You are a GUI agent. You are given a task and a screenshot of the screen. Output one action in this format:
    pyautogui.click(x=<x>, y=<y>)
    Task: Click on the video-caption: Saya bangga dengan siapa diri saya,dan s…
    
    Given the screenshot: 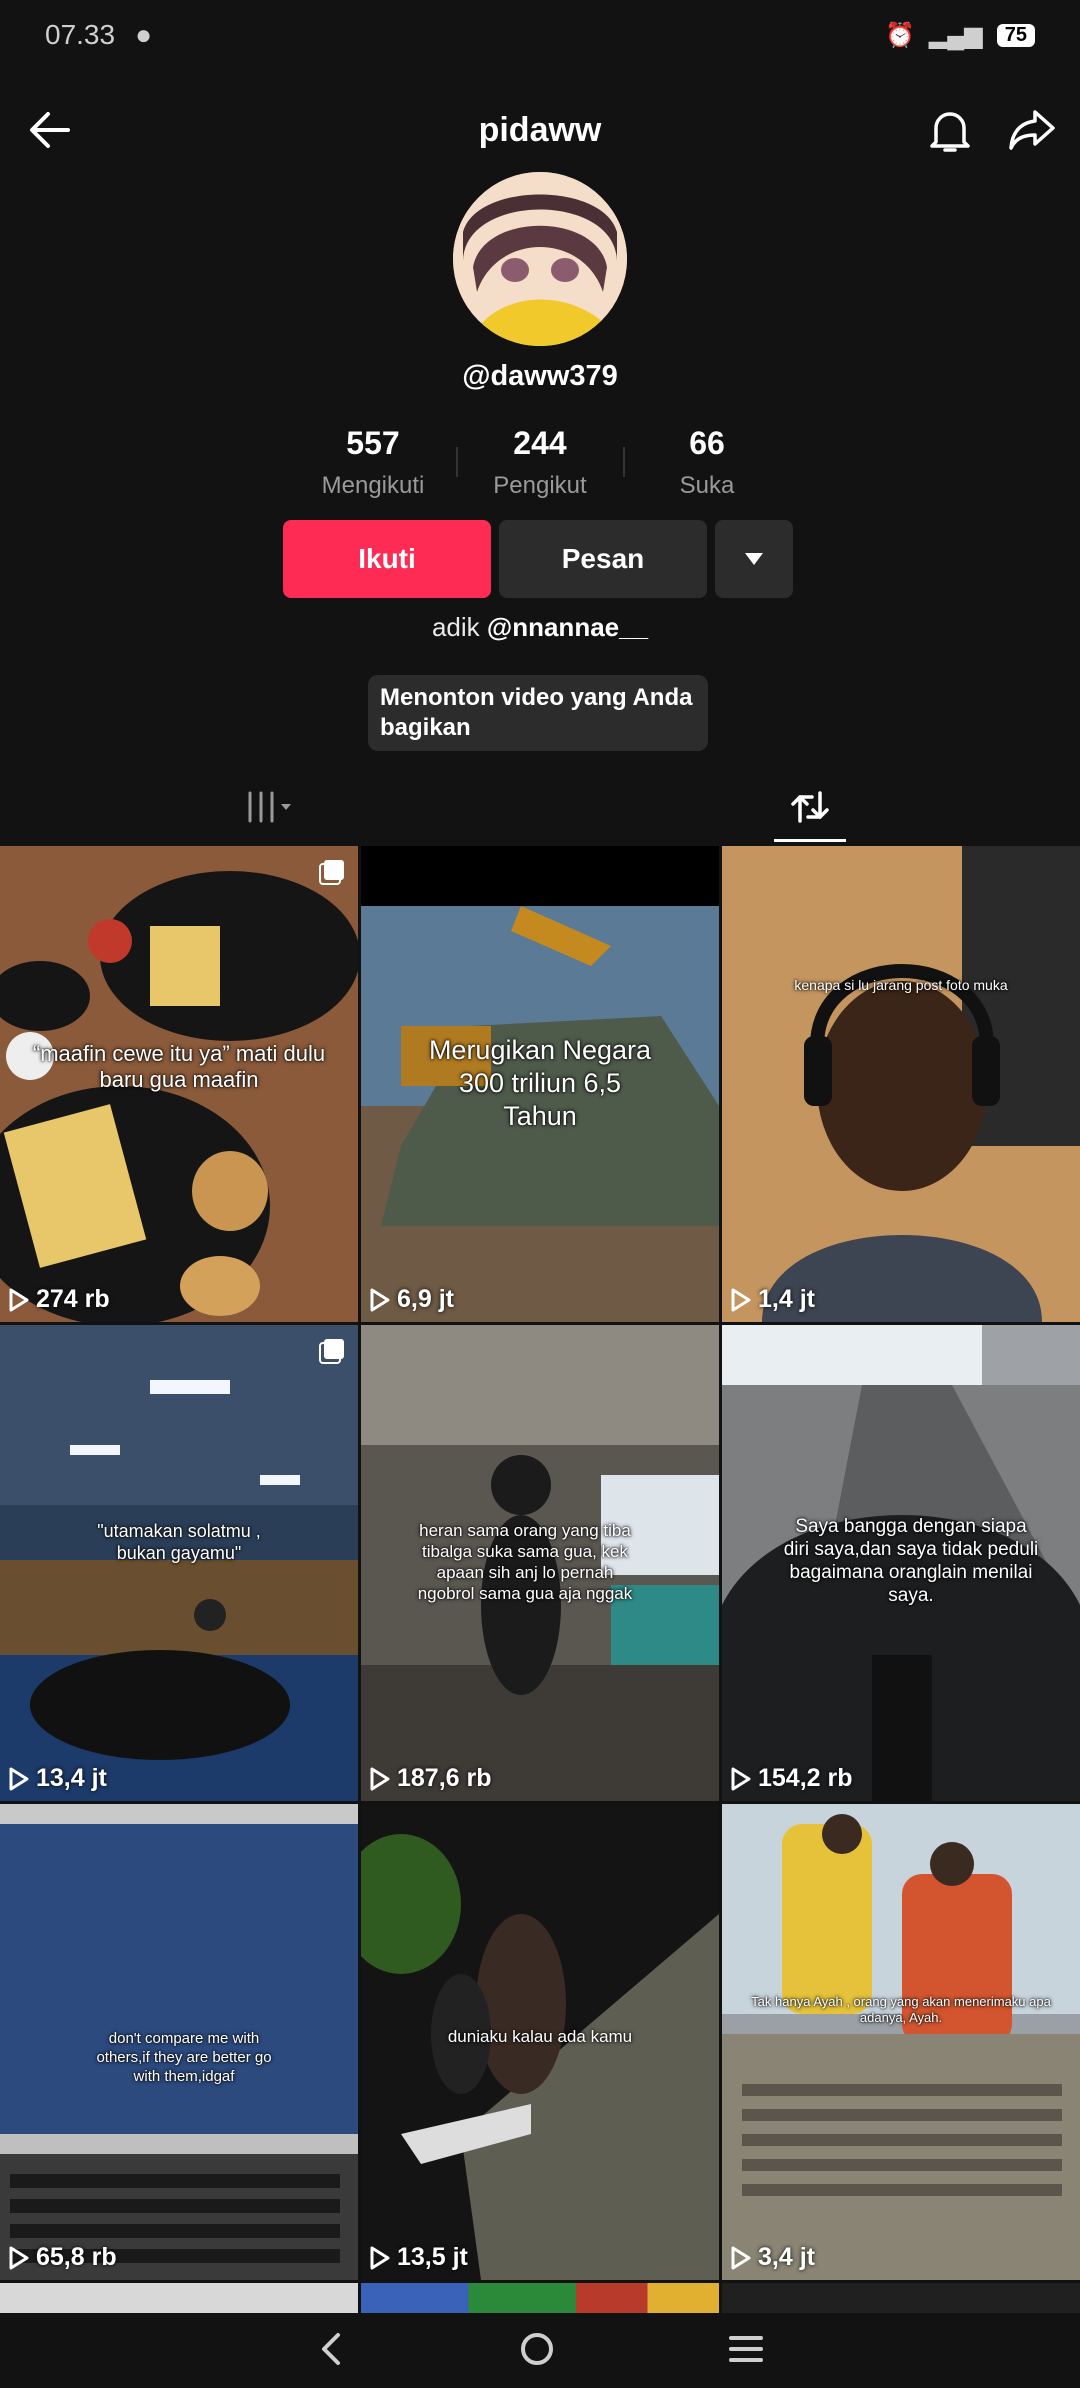 What is the action you would take?
    pyautogui.click(x=911, y=1561)
    